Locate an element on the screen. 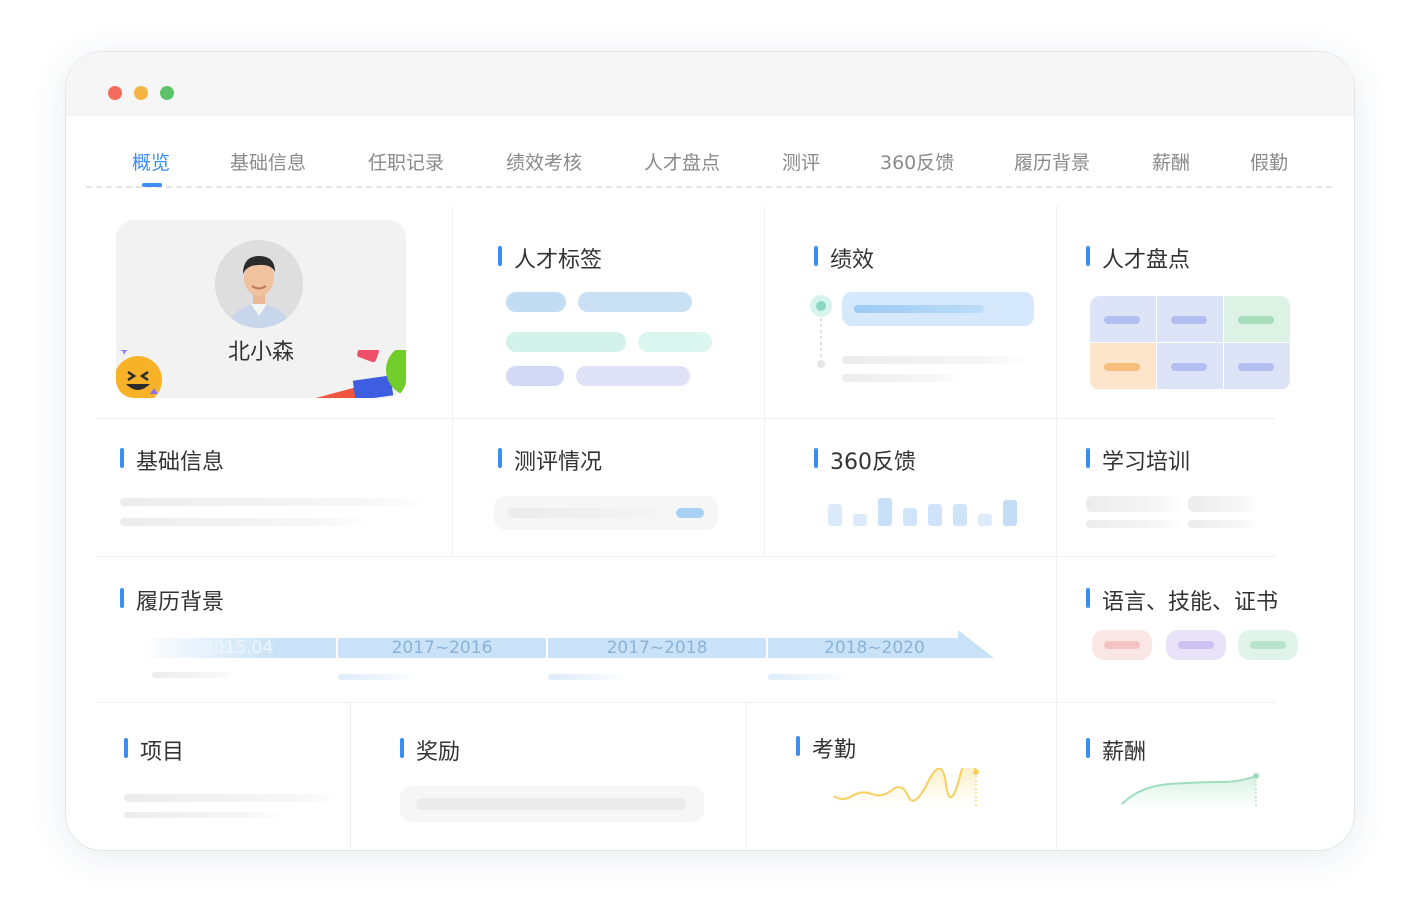  close-window-button is located at coordinates (115, 93).